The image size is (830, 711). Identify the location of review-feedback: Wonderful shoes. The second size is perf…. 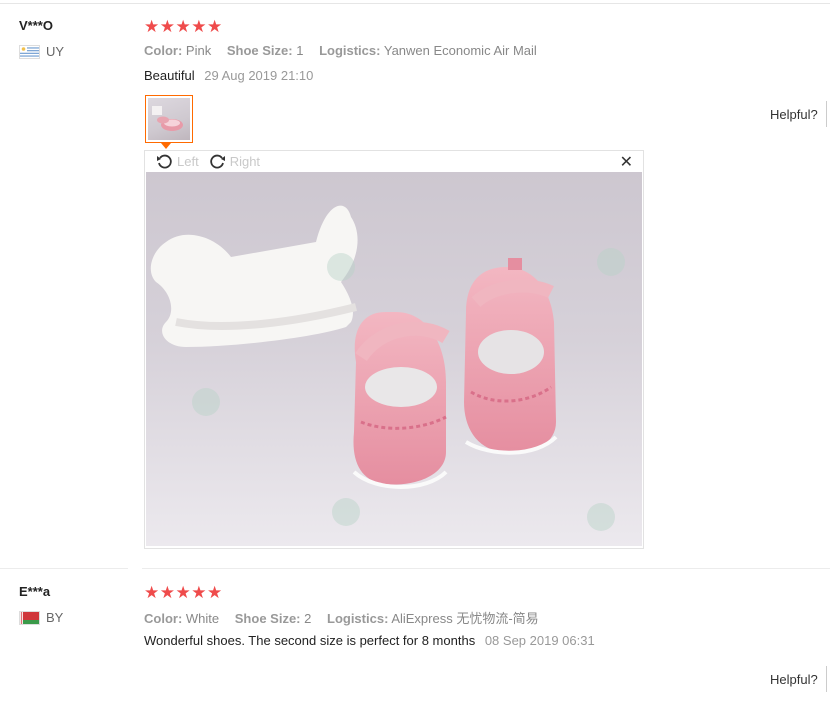
(369, 640).